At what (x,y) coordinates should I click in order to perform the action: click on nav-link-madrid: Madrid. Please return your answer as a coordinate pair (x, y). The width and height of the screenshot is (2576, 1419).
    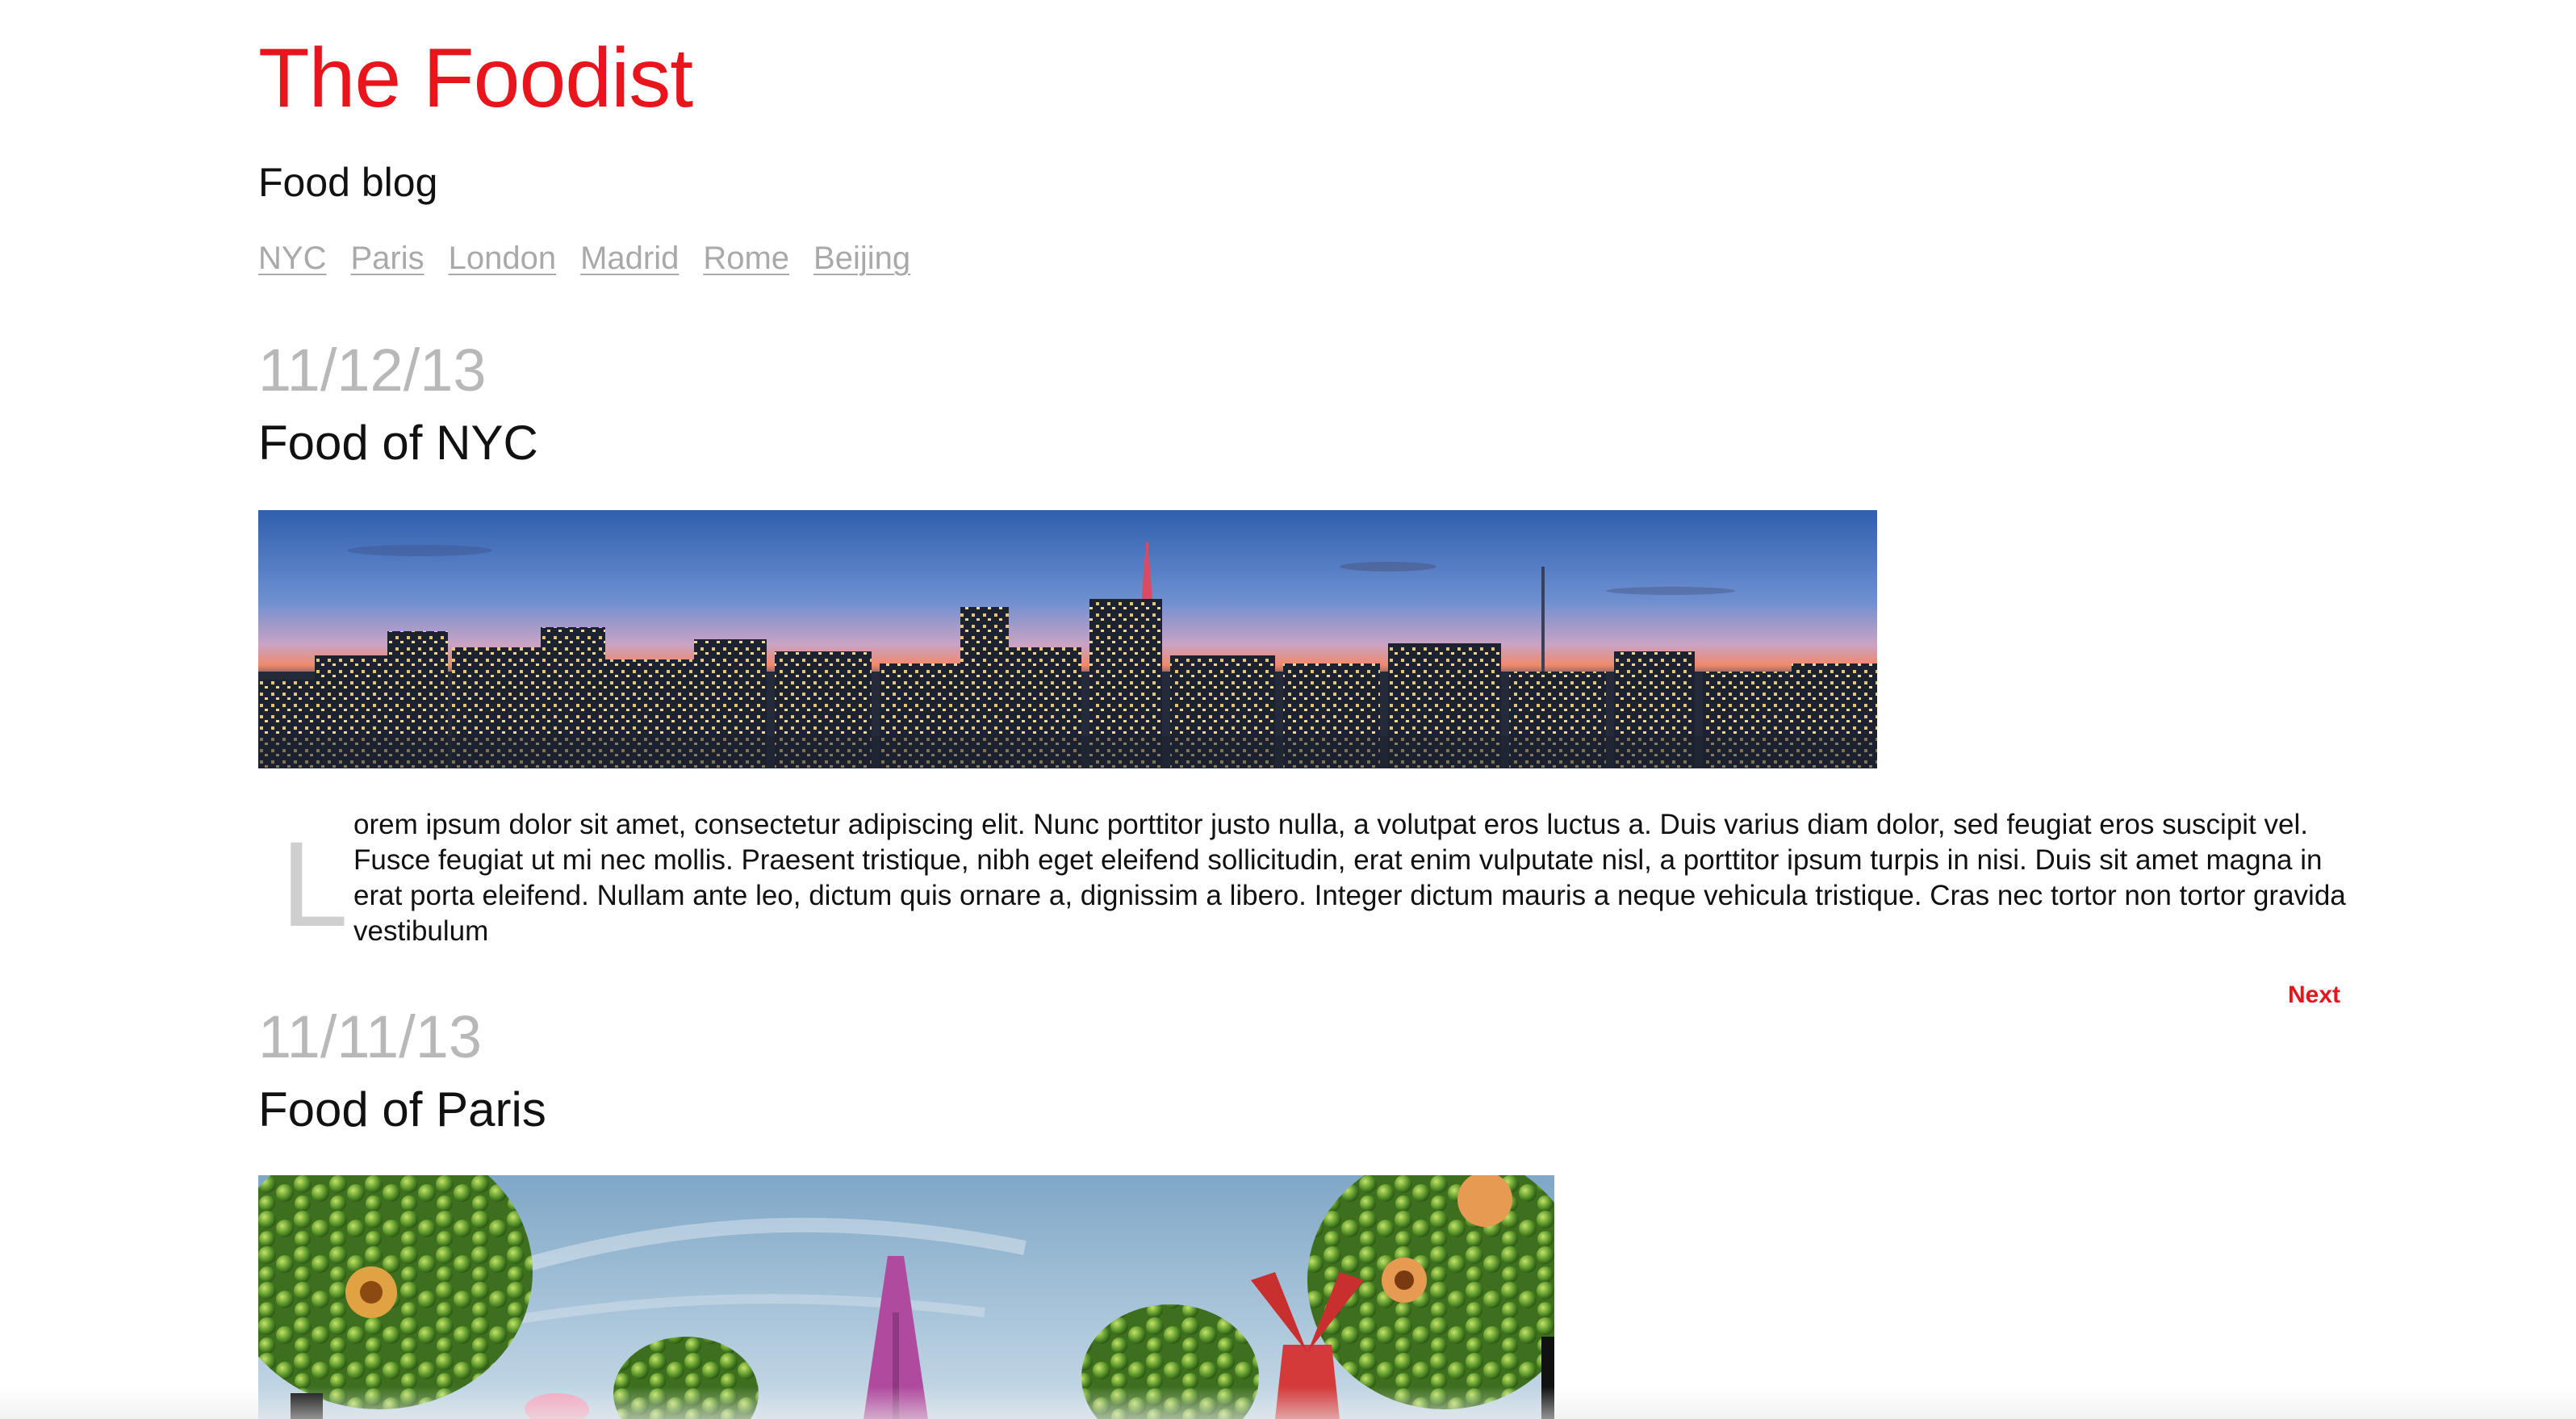
    Looking at the image, I should click on (629, 259).